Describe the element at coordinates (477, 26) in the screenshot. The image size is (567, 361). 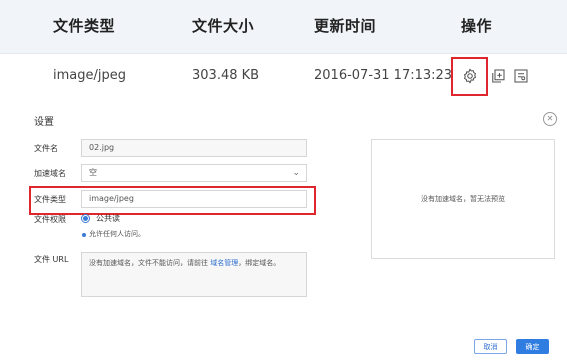
I see `header-actions: 操作` at that location.